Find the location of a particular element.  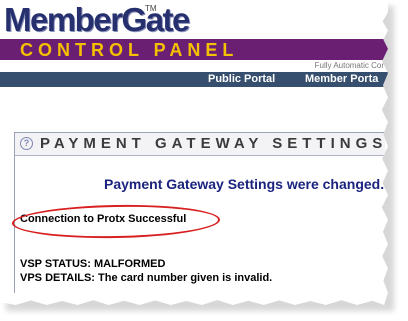

nav-public-portal: Public Portal is located at coordinates (241, 79).